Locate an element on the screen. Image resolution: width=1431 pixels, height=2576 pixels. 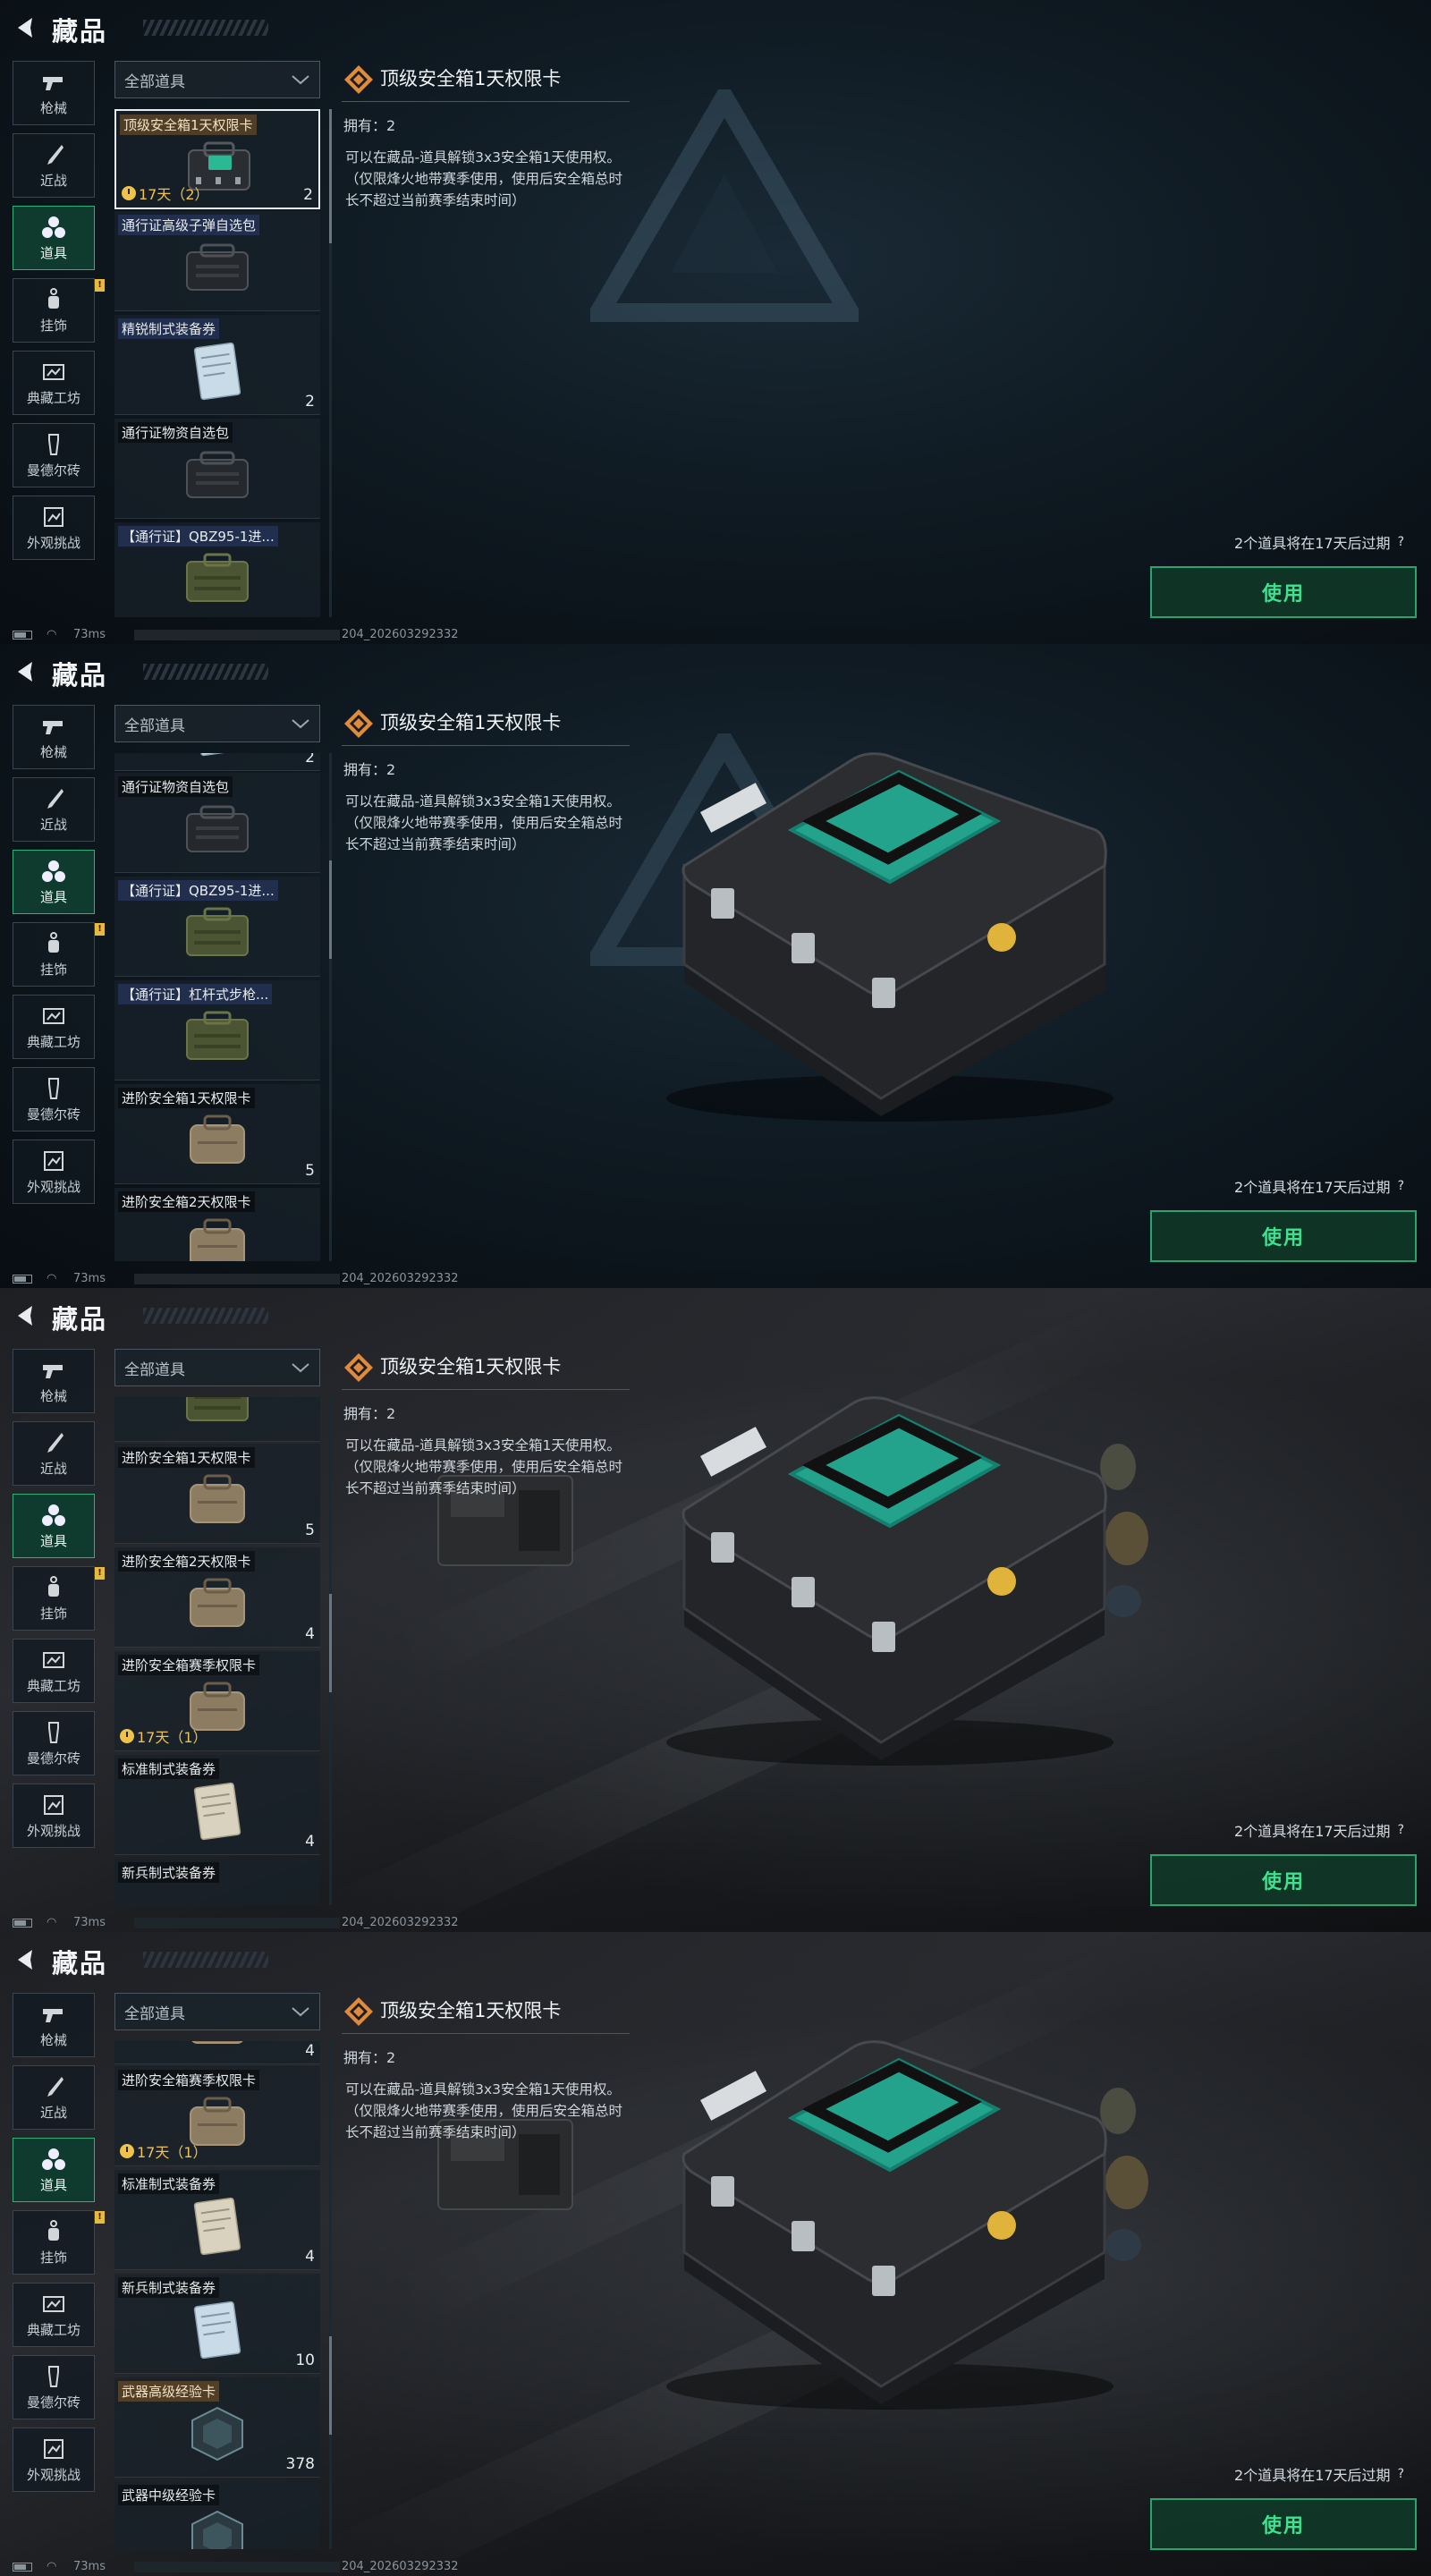
list-item: 精锐制式装备券 2 is located at coordinates (217, 365).